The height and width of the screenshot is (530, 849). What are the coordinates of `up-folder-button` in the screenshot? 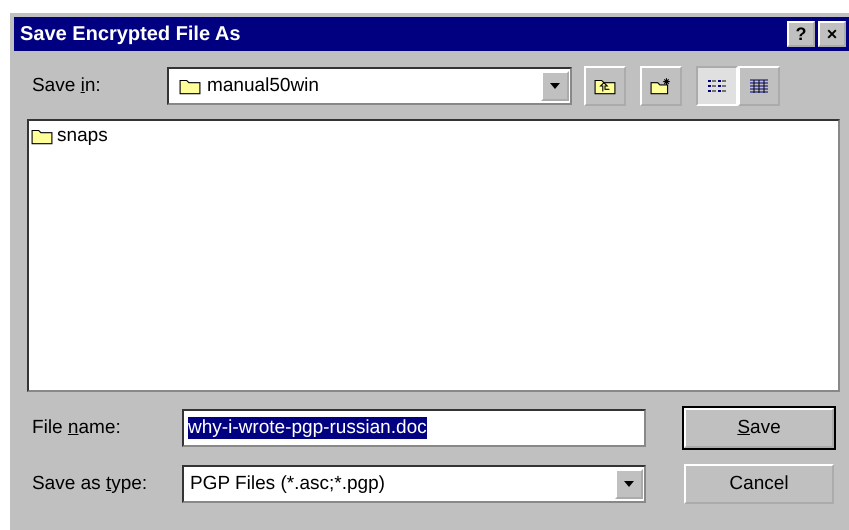 It's located at (605, 86).